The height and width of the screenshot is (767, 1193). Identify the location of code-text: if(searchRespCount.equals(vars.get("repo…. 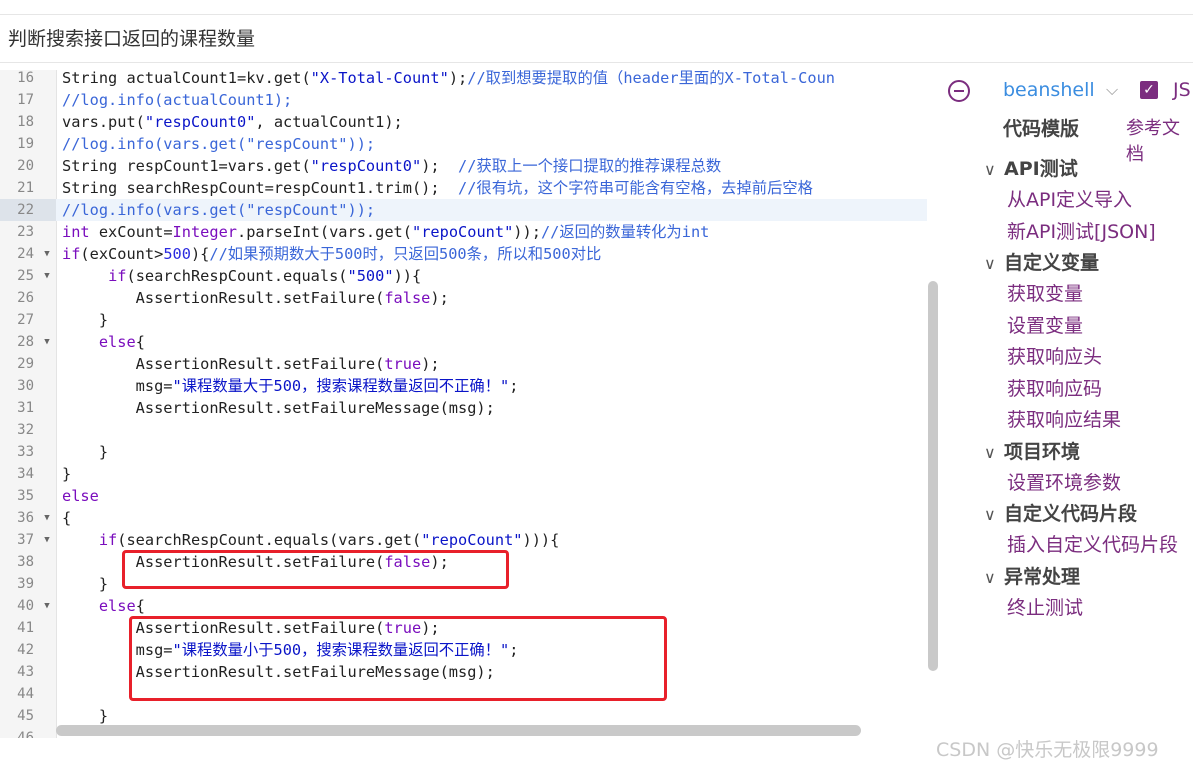
(311, 540).